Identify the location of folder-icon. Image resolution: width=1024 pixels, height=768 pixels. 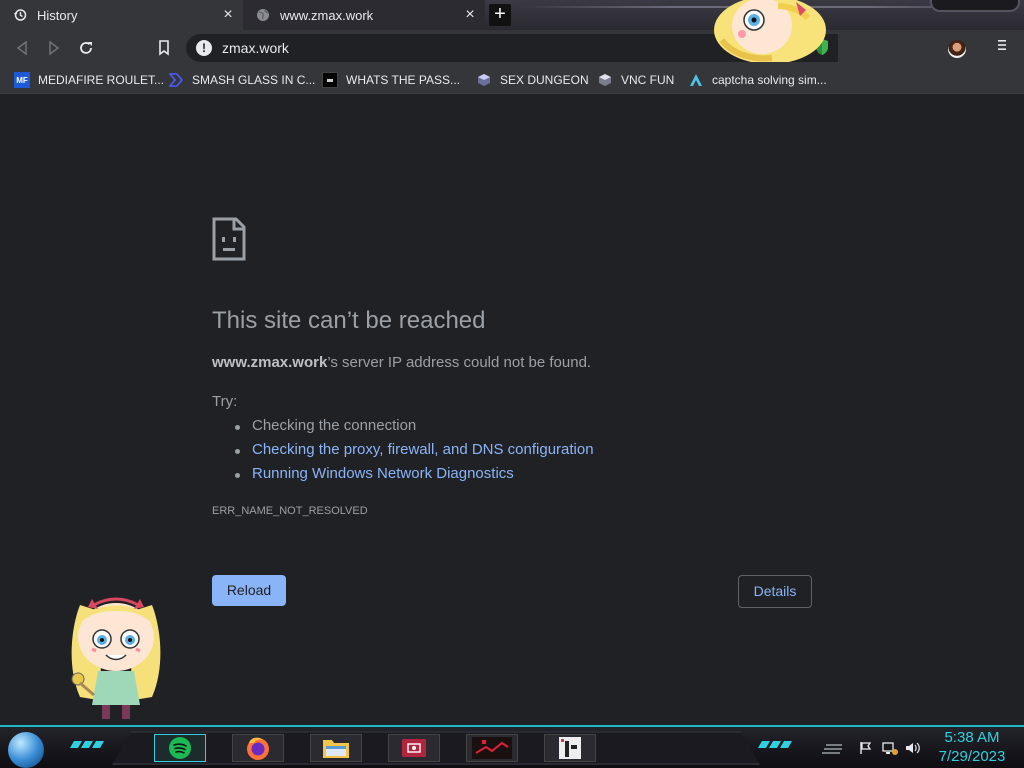
(336, 749).